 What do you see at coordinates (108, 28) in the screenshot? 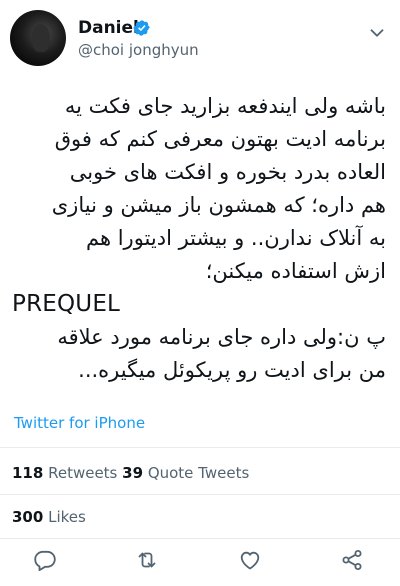
I see `author-name: Daniel` at bounding box center [108, 28].